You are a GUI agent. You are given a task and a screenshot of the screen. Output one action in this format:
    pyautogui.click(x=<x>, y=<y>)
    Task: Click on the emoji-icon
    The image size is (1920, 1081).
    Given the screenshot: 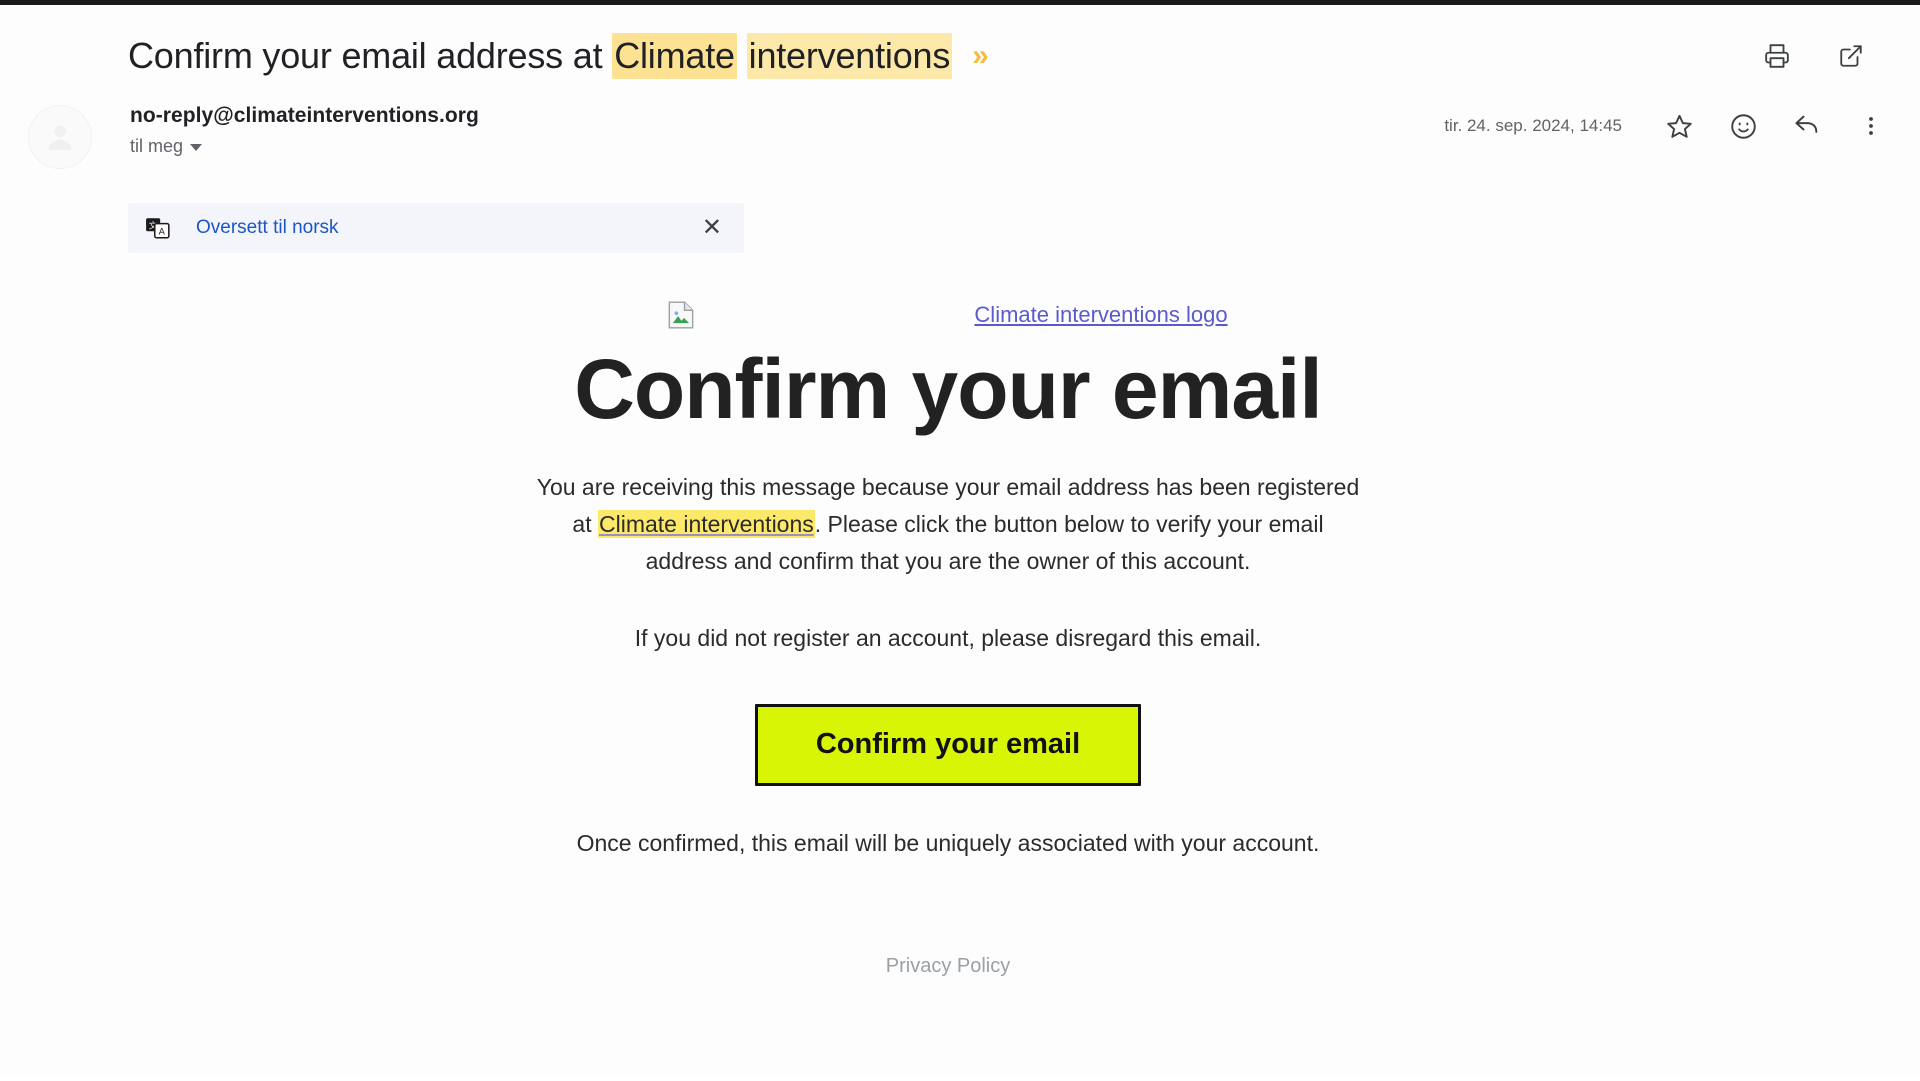 What is the action you would take?
    pyautogui.click(x=1743, y=126)
    